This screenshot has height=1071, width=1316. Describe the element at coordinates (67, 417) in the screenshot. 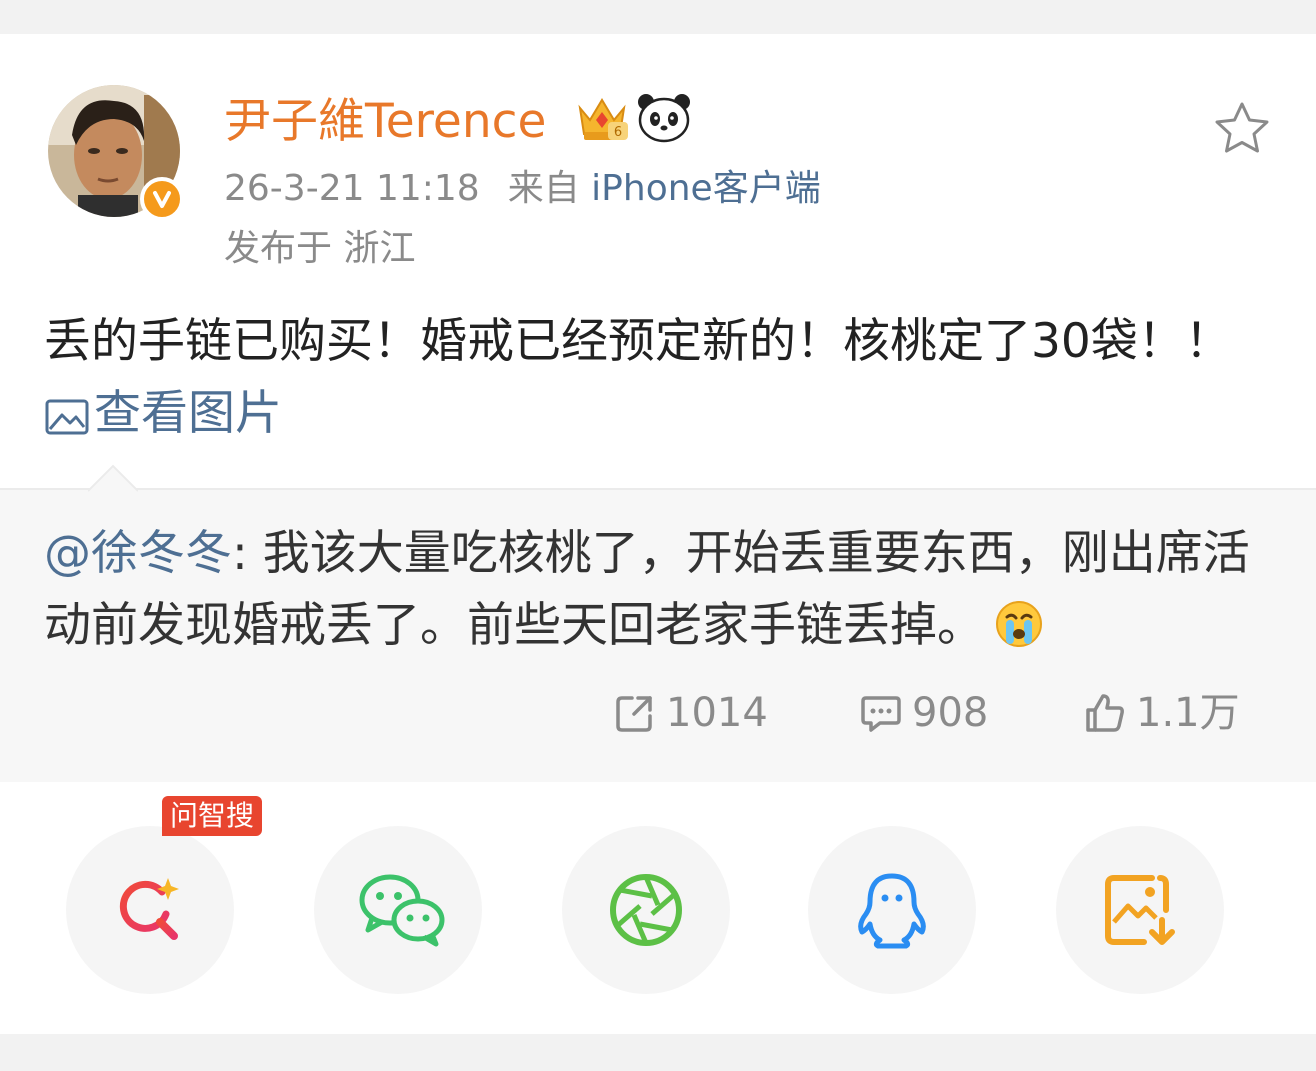

I see `image-icon` at that location.